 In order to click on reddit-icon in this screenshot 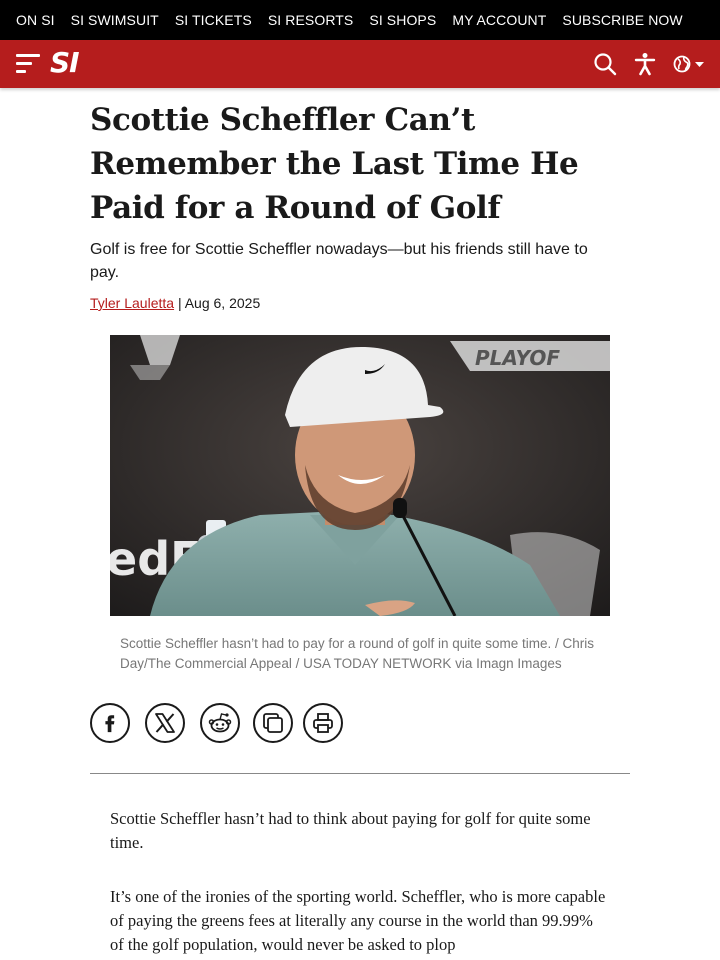, I will do `click(220, 723)`.